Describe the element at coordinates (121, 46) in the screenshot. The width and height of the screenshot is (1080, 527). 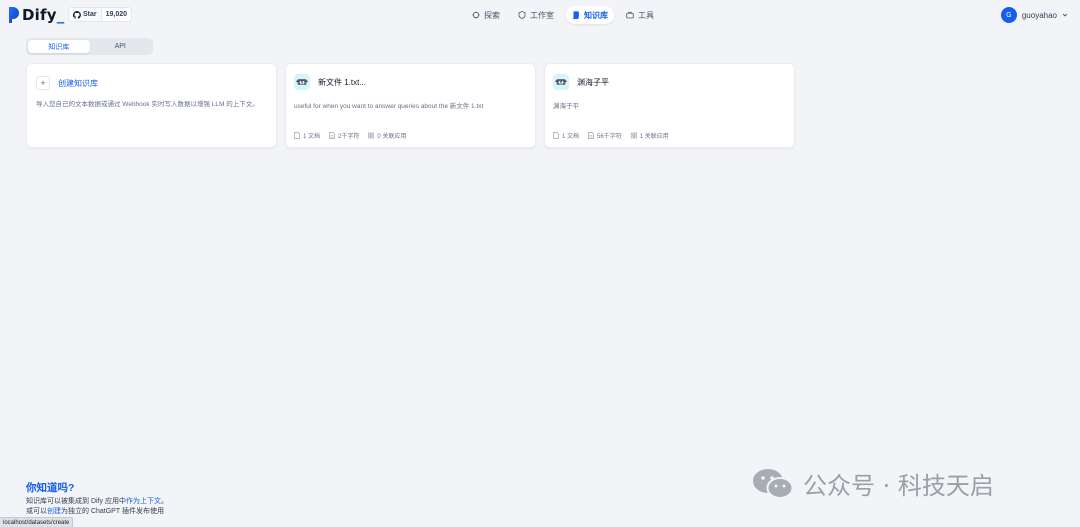
I see `tab-api: API` at that location.